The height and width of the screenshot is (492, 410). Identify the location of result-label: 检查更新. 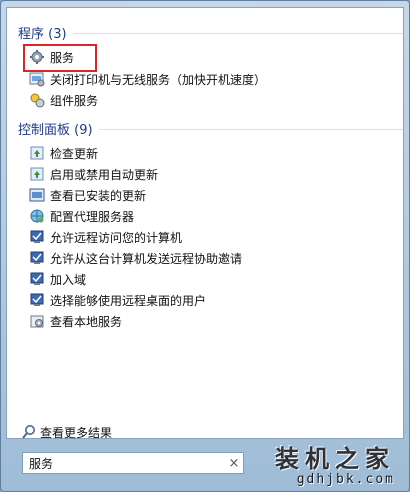
(74, 153).